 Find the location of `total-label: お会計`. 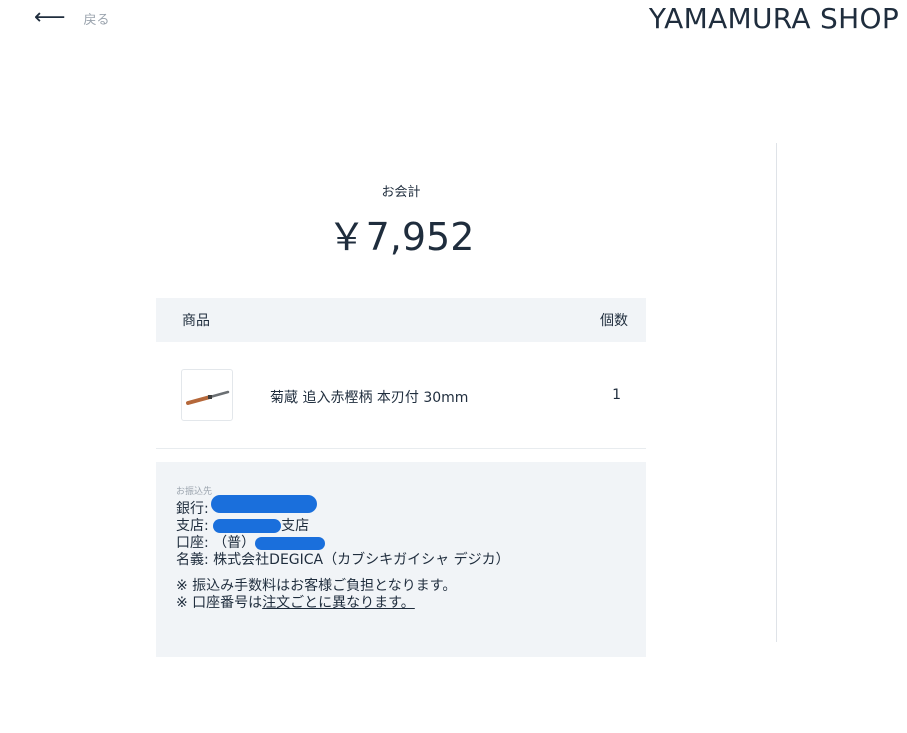

total-label: お会計 is located at coordinates (401, 192).